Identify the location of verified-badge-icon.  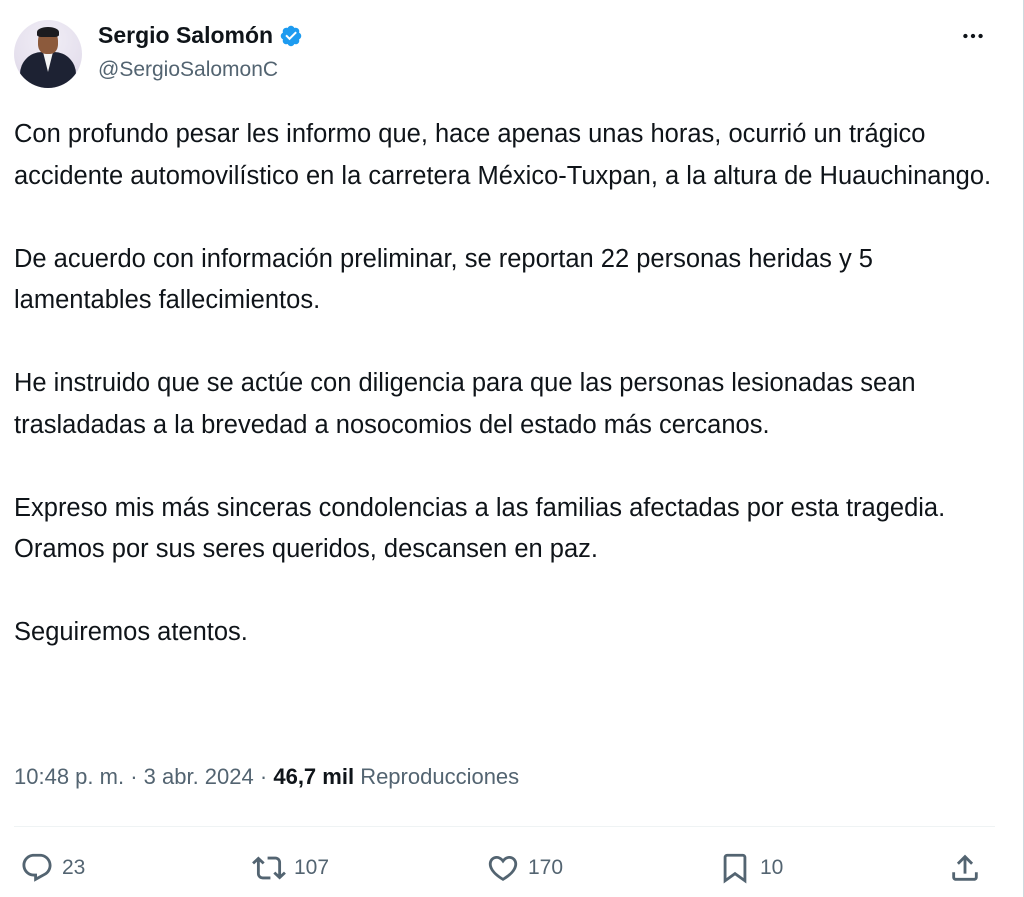
(291, 36).